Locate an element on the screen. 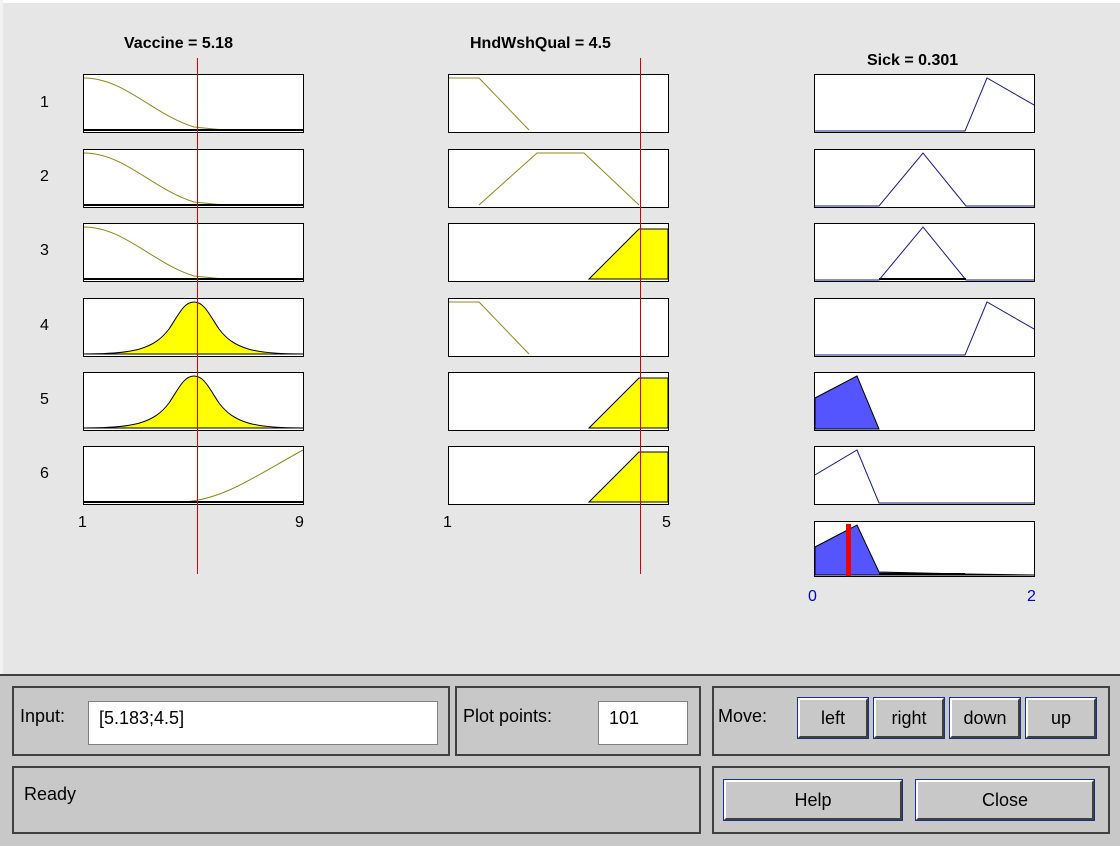 This screenshot has width=1120, height=846. rule-number-3: 3 is located at coordinates (44, 250).